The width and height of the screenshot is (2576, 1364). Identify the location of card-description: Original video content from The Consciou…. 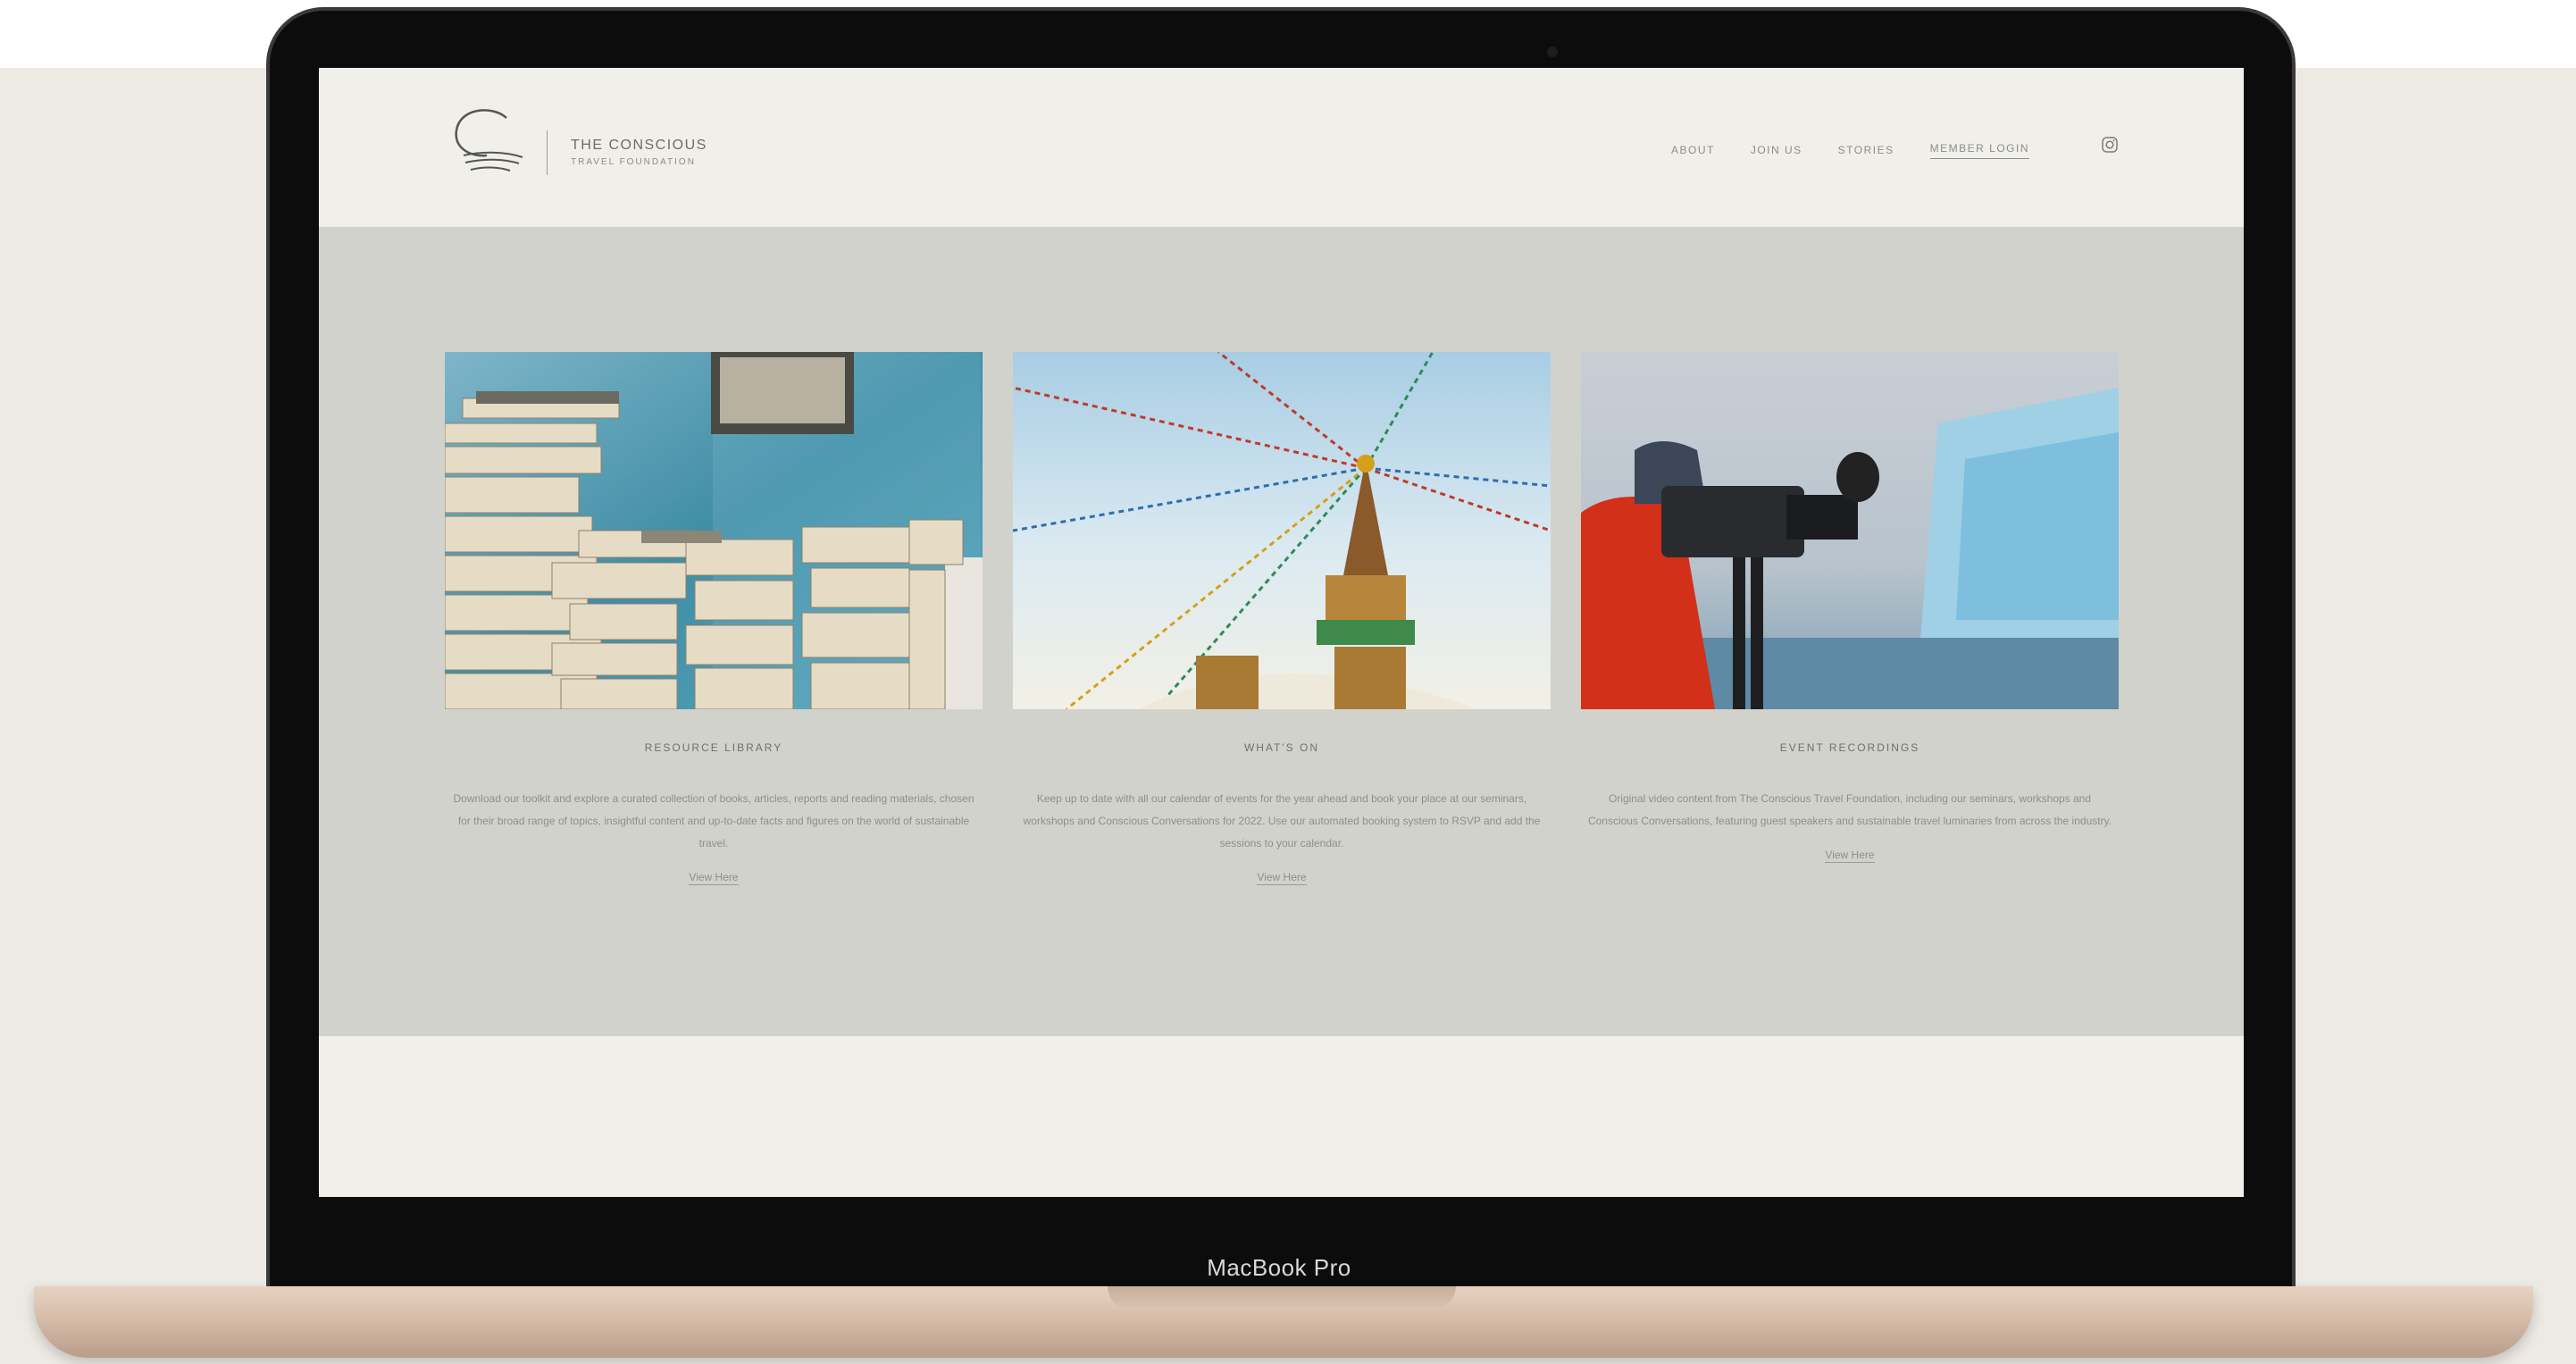
(1850, 809).